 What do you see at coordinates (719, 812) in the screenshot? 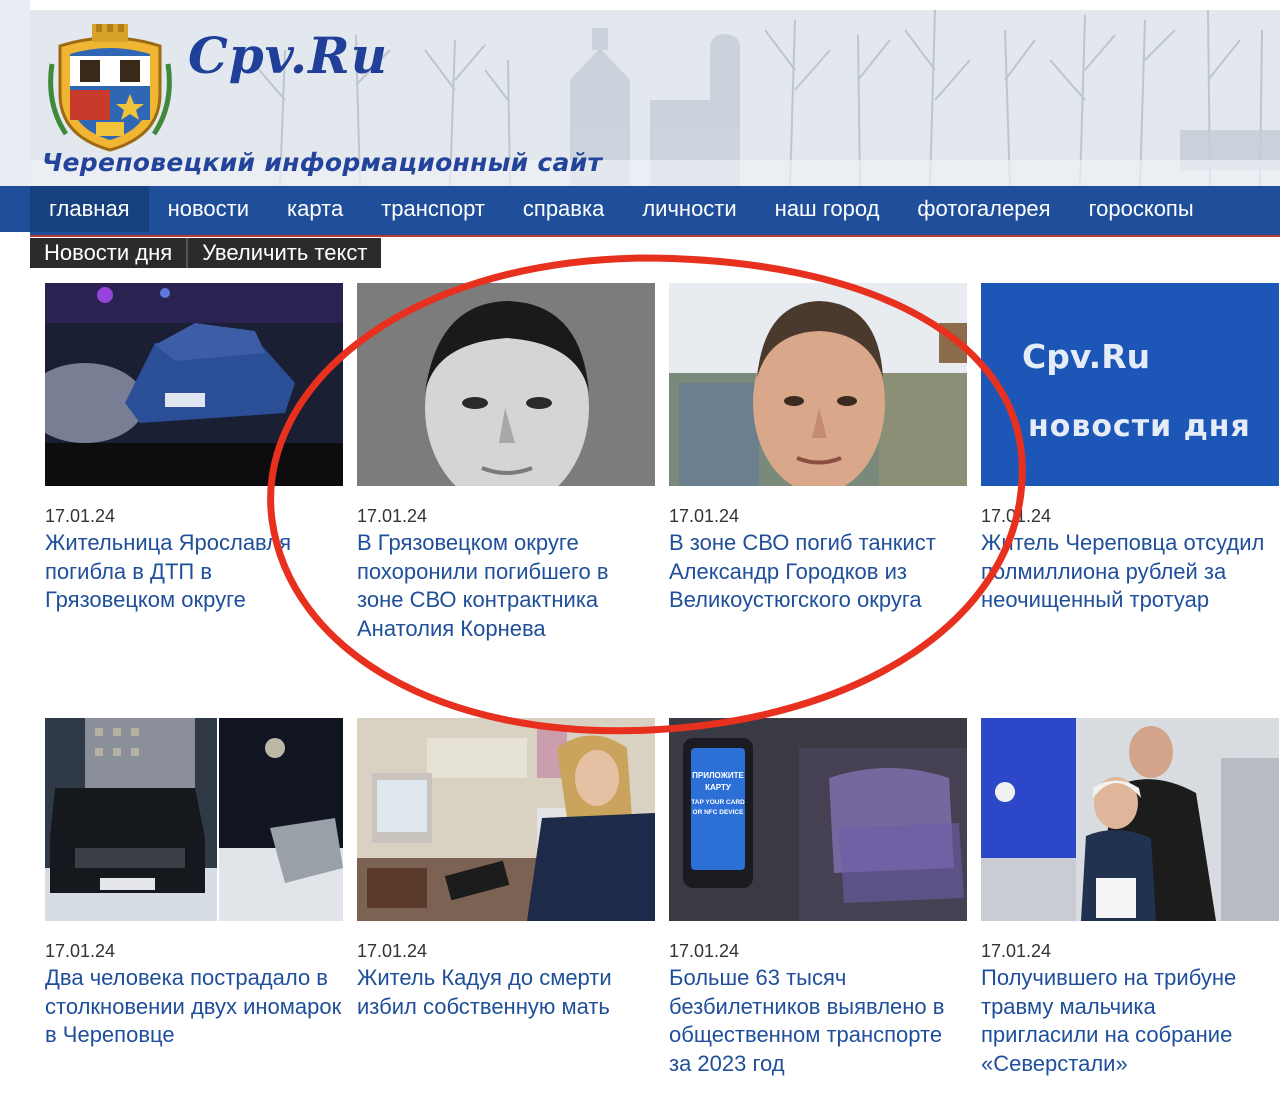
I see `validator-line-4: OR NFC DEVICE` at bounding box center [719, 812].